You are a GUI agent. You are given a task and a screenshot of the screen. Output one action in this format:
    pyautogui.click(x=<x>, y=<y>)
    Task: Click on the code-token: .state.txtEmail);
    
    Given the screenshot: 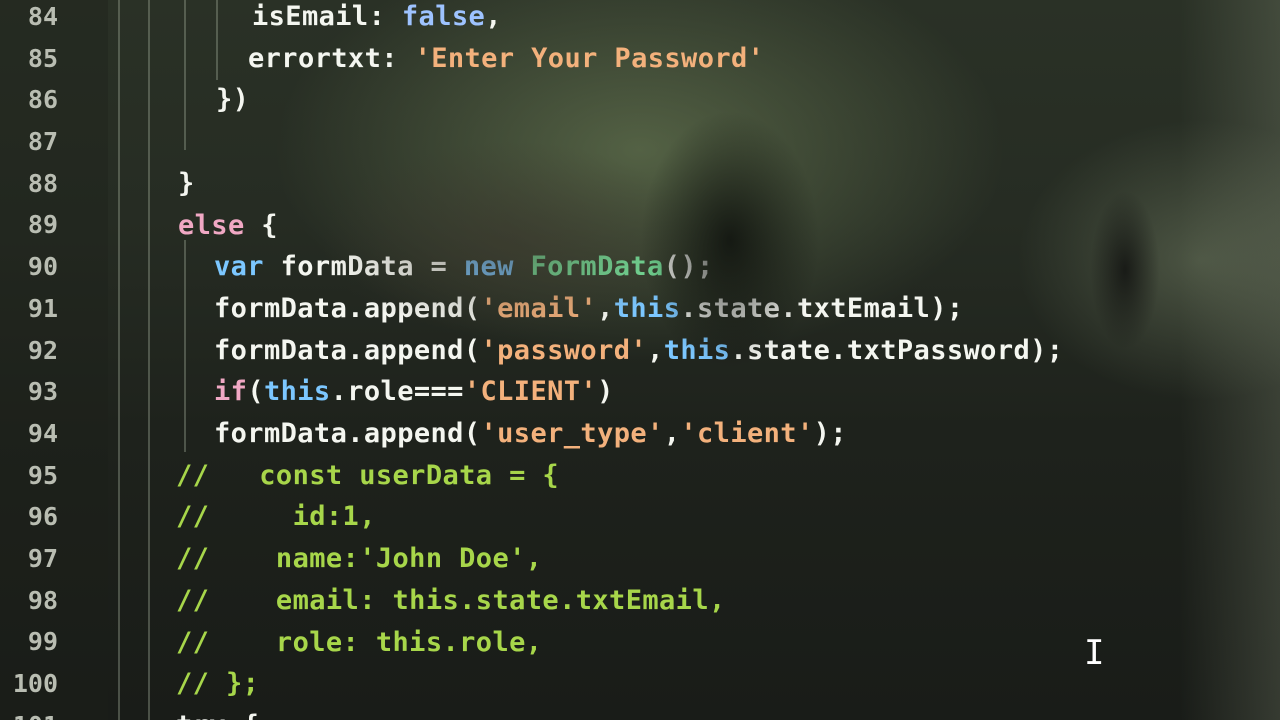 What is the action you would take?
    pyautogui.click(x=822, y=308)
    